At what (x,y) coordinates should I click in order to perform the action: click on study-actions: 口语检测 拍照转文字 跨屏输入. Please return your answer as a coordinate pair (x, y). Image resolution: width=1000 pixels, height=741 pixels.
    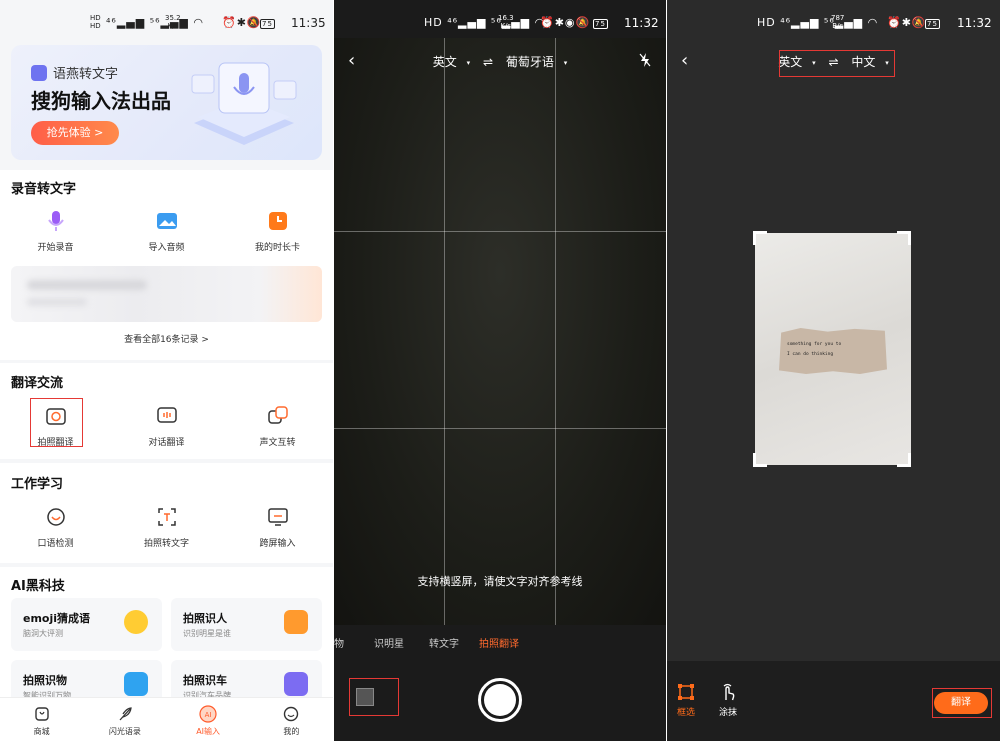
    Looking at the image, I should click on (166, 526).